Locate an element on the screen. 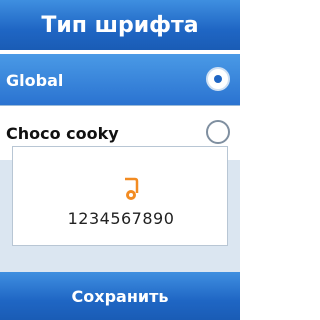  radio-selected-icon is located at coordinates (218, 79).